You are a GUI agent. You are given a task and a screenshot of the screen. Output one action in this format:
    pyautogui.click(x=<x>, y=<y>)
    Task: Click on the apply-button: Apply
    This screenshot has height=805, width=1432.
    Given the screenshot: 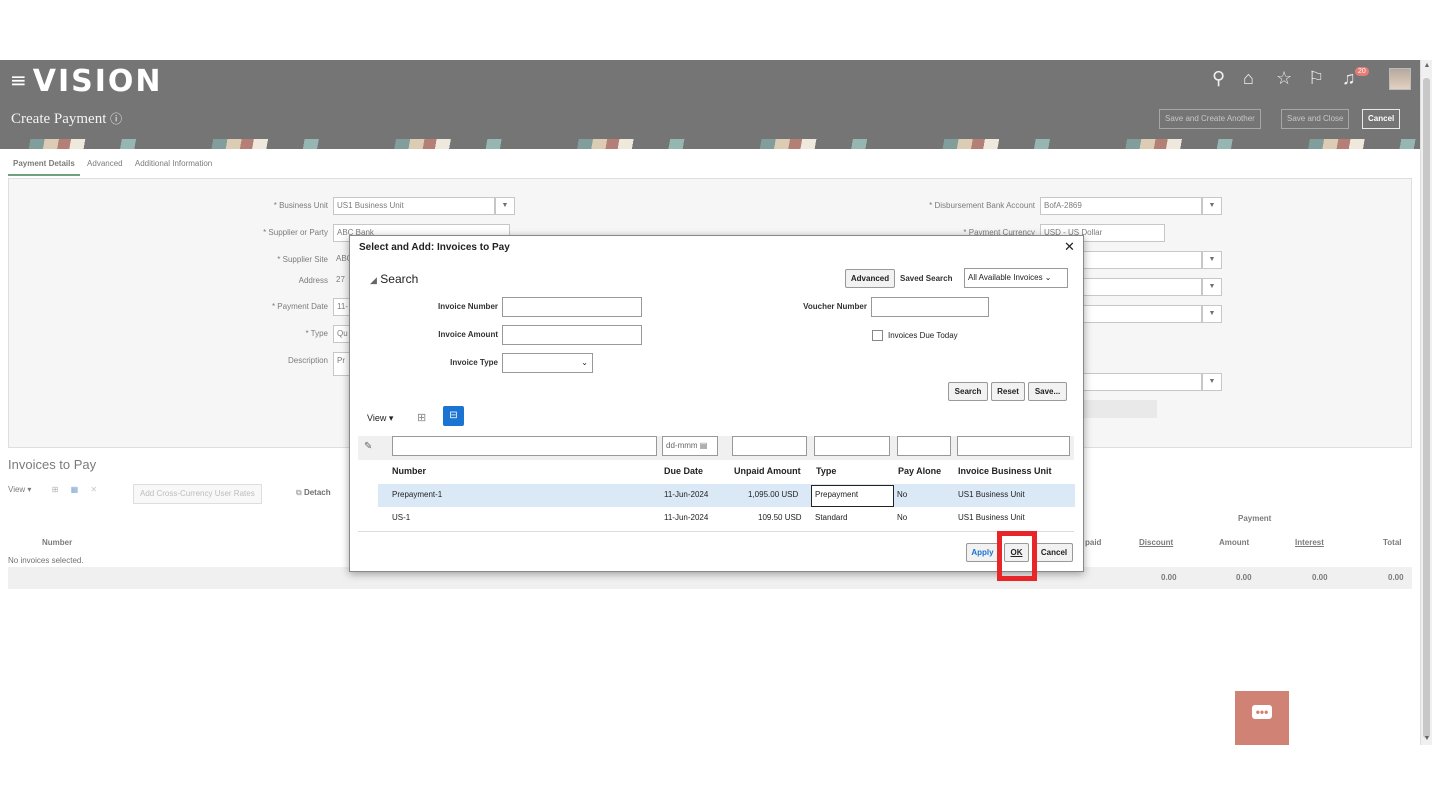 What is the action you would take?
    pyautogui.click(x=982, y=552)
    